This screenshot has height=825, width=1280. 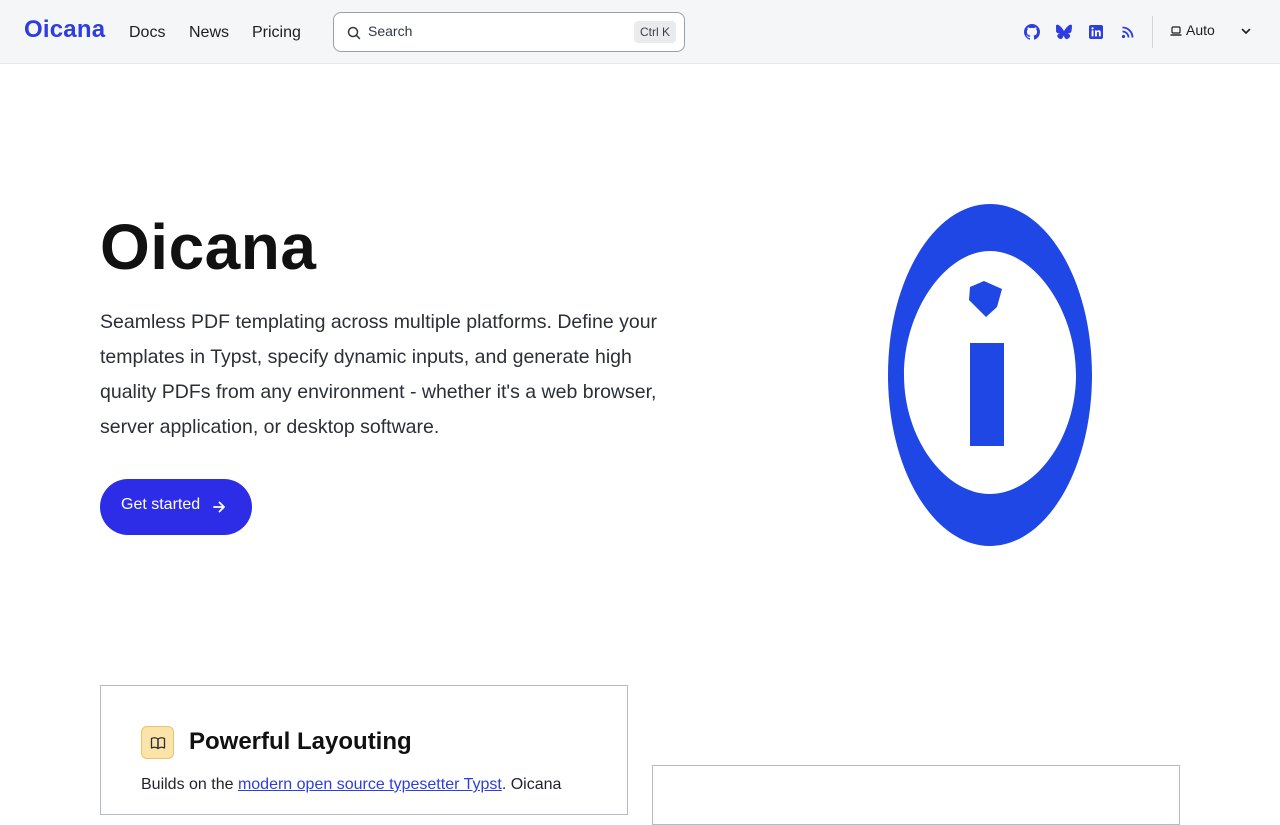 What do you see at coordinates (208, 247) in the screenshot?
I see `hero-title: Oicana` at bounding box center [208, 247].